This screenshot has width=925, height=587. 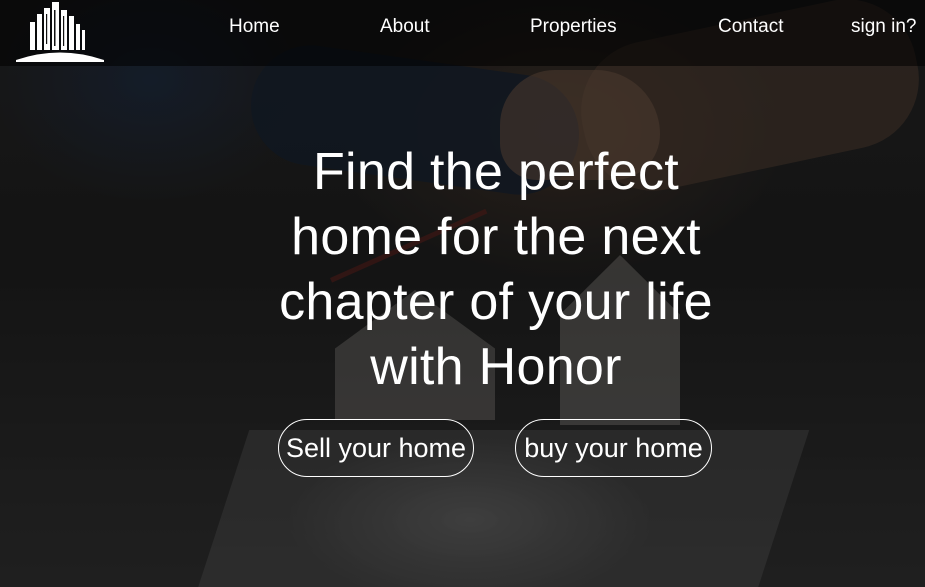 I want to click on hero-title-line: with Honor, so click(x=496, y=367).